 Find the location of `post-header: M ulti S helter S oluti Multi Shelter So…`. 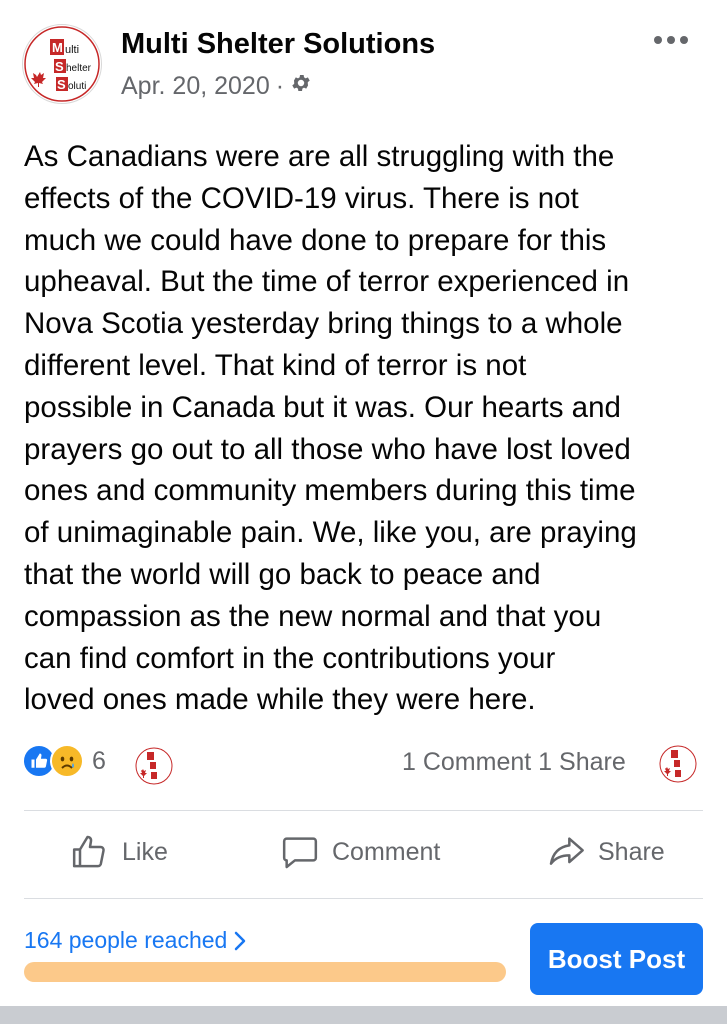

post-header: M ulti S helter S oluti Multi Shelter So… is located at coordinates (363, 55).